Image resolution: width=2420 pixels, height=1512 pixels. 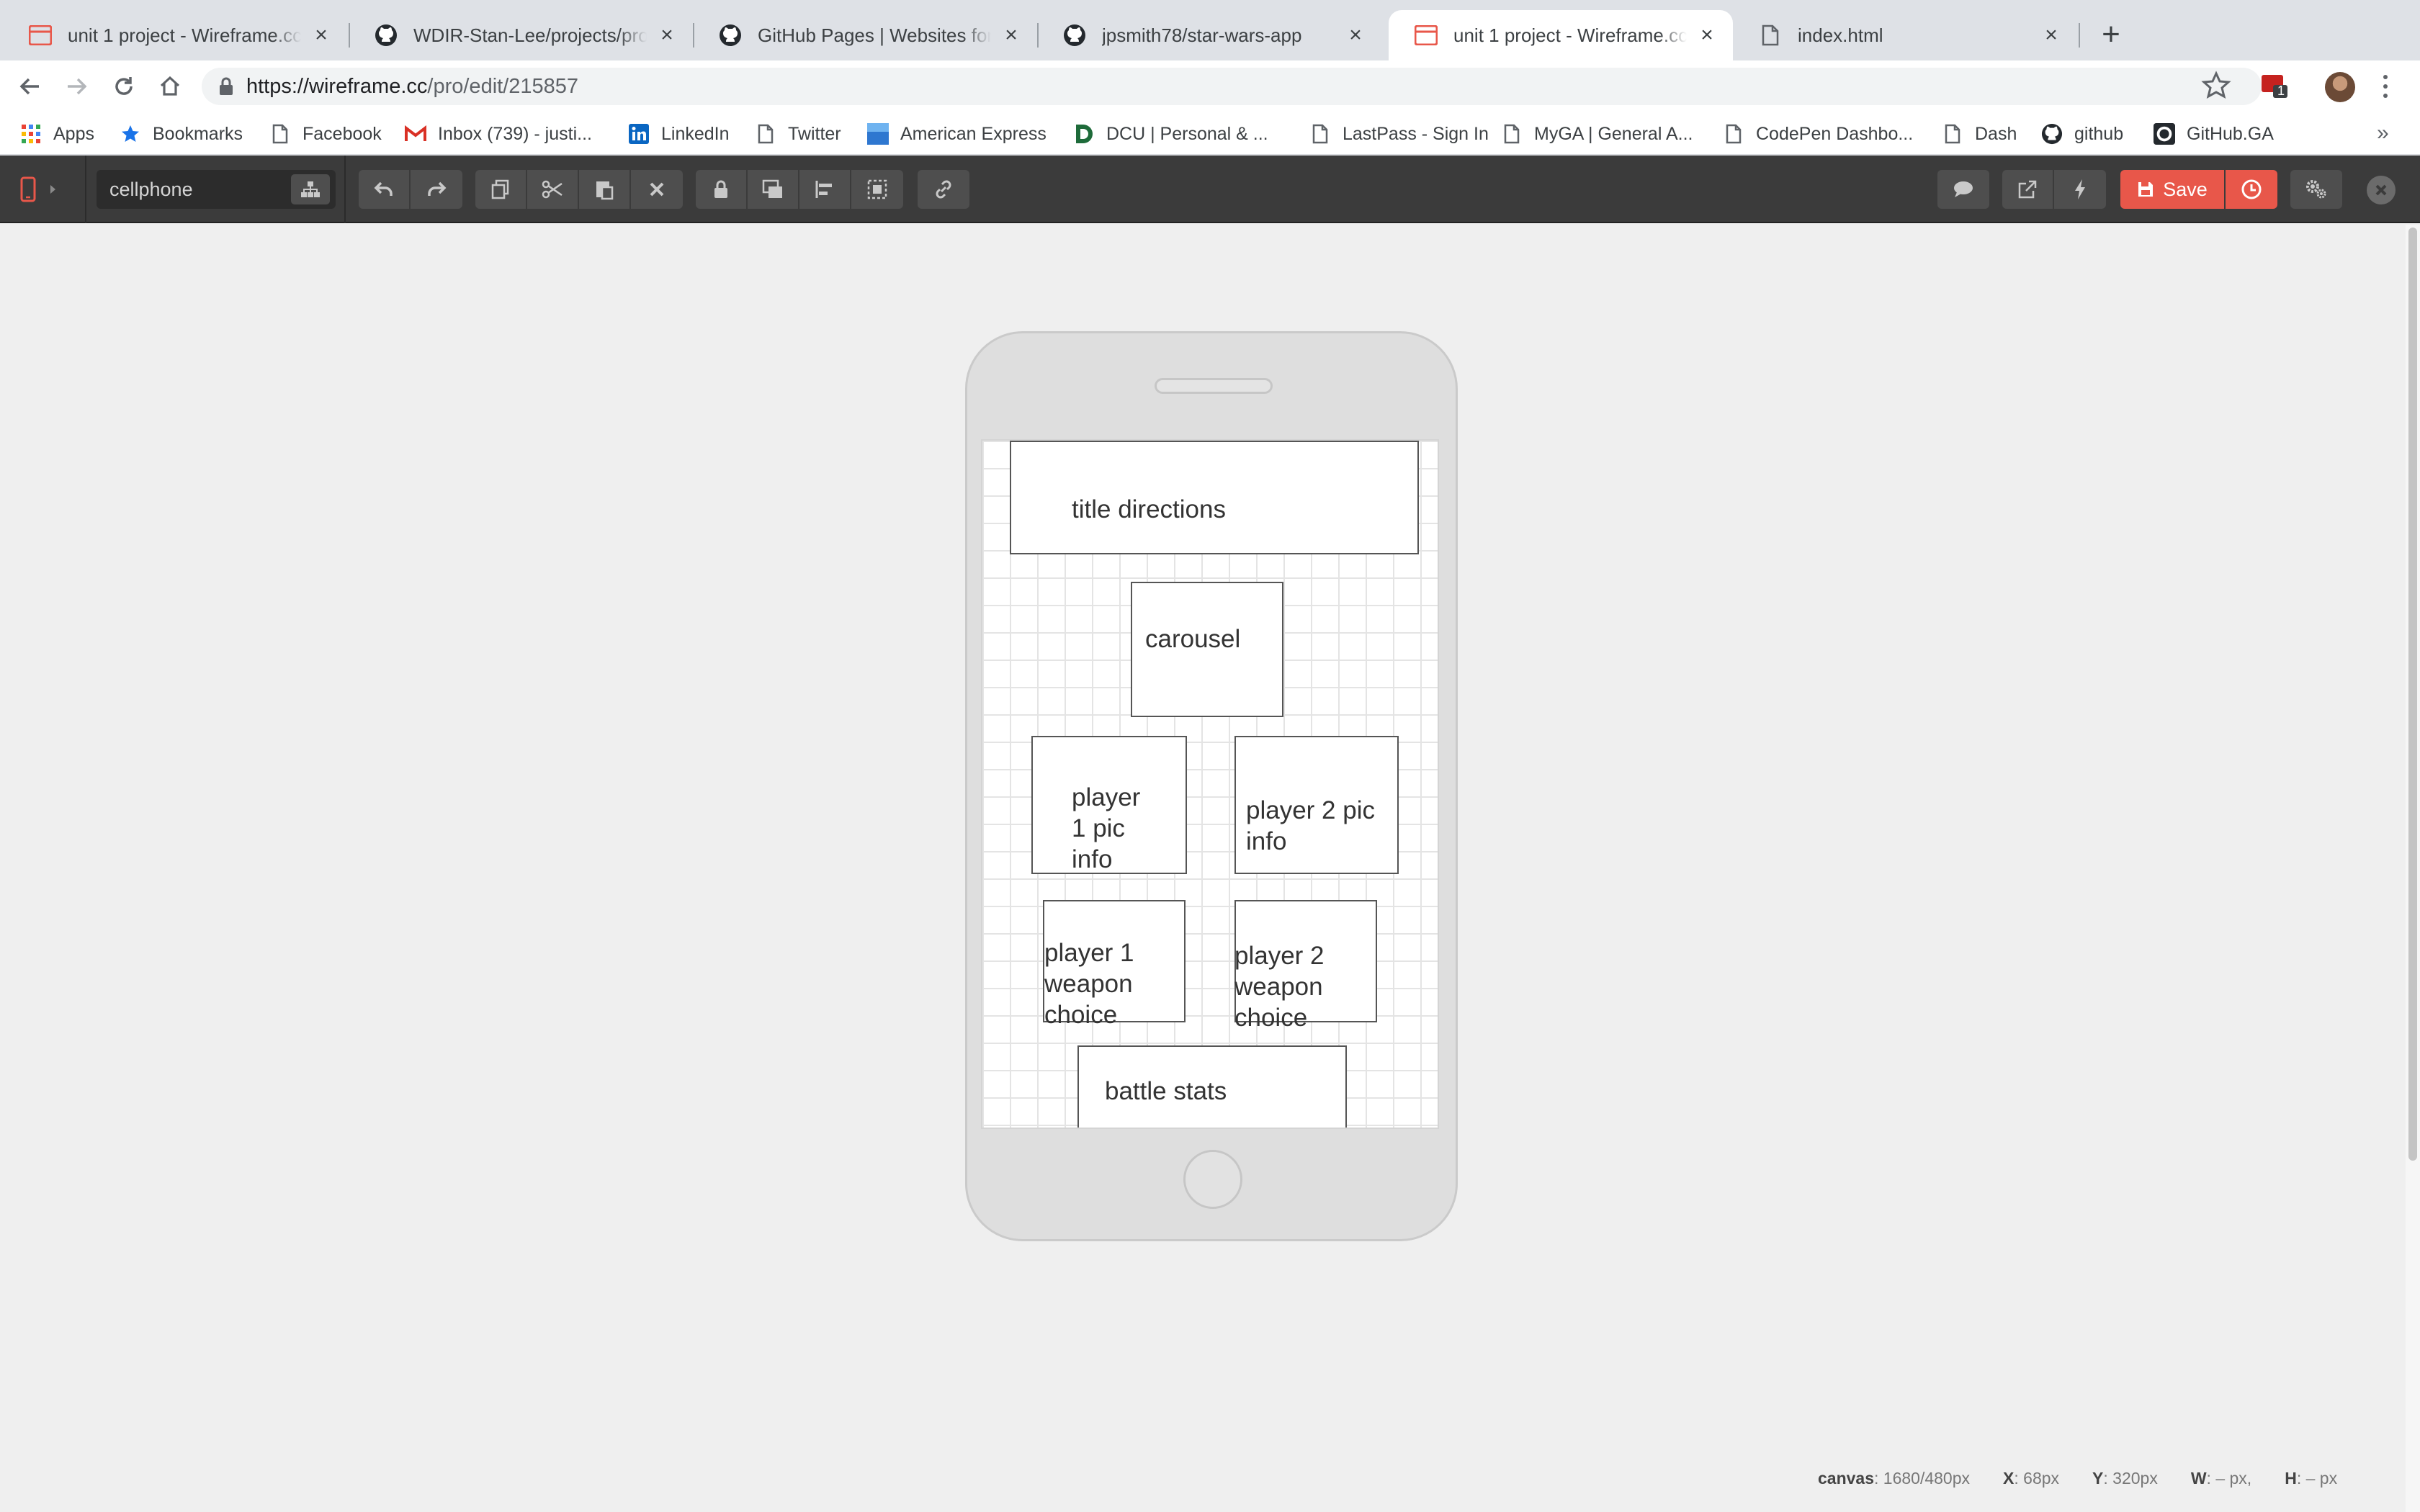 I want to click on browser-menu-icon, so click(x=2385, y=86).